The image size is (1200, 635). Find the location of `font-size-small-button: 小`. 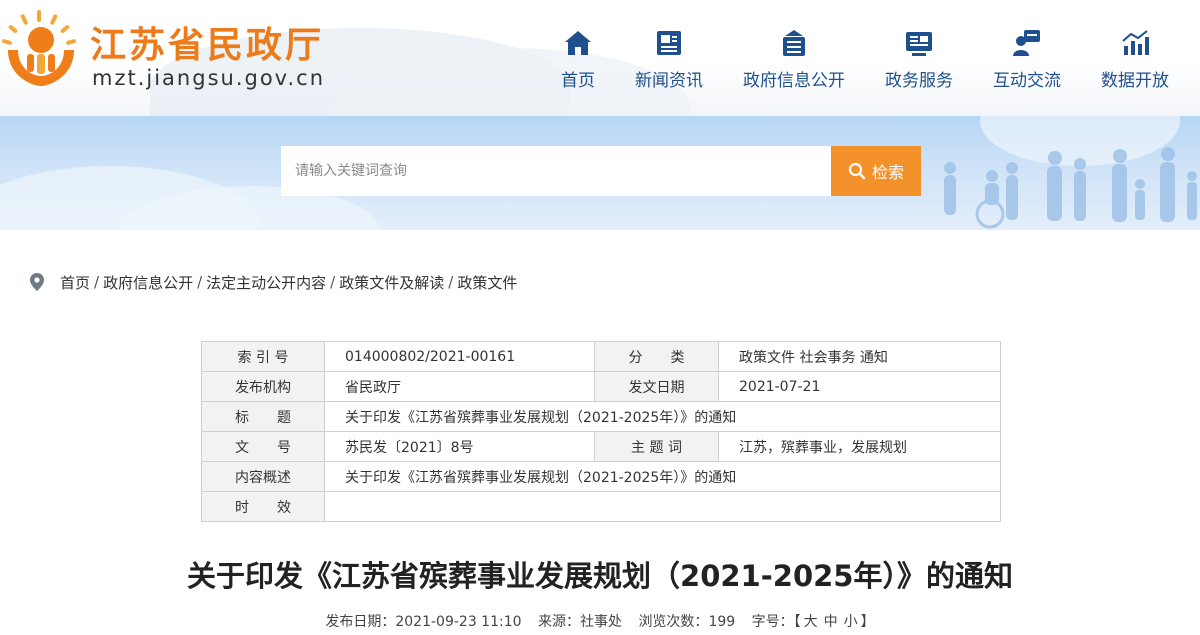

font-size-small-button: 小 is located at coordinates (851, 622).